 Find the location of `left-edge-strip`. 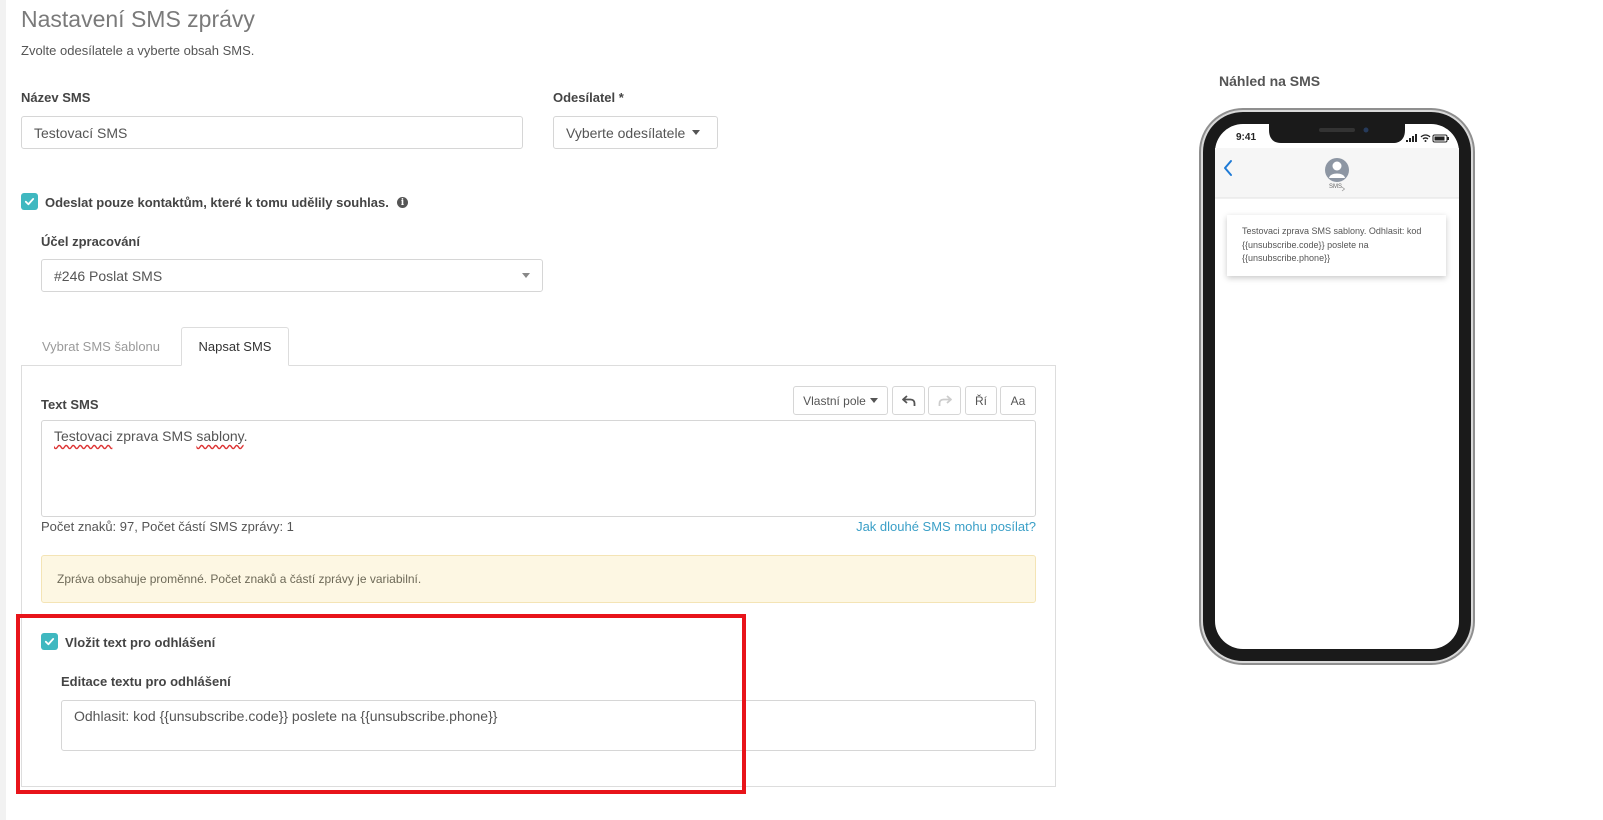

left-edge-strip is located at coordinates (3, 410).